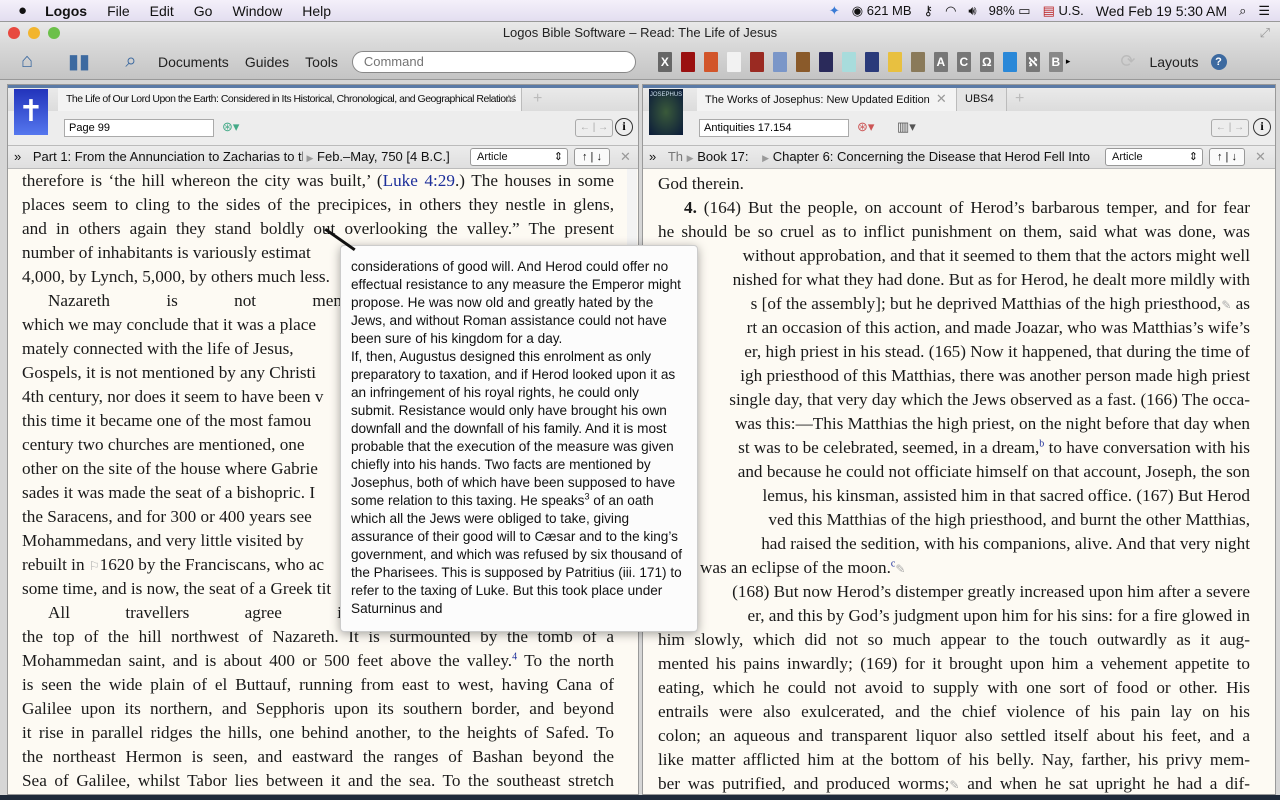  What do you see at coordinates (383, 156) in the screenshot?
I see `breadcrumb-section: Feb.–May, 750 [4 B.C.]` at bounding box center [383, 156].